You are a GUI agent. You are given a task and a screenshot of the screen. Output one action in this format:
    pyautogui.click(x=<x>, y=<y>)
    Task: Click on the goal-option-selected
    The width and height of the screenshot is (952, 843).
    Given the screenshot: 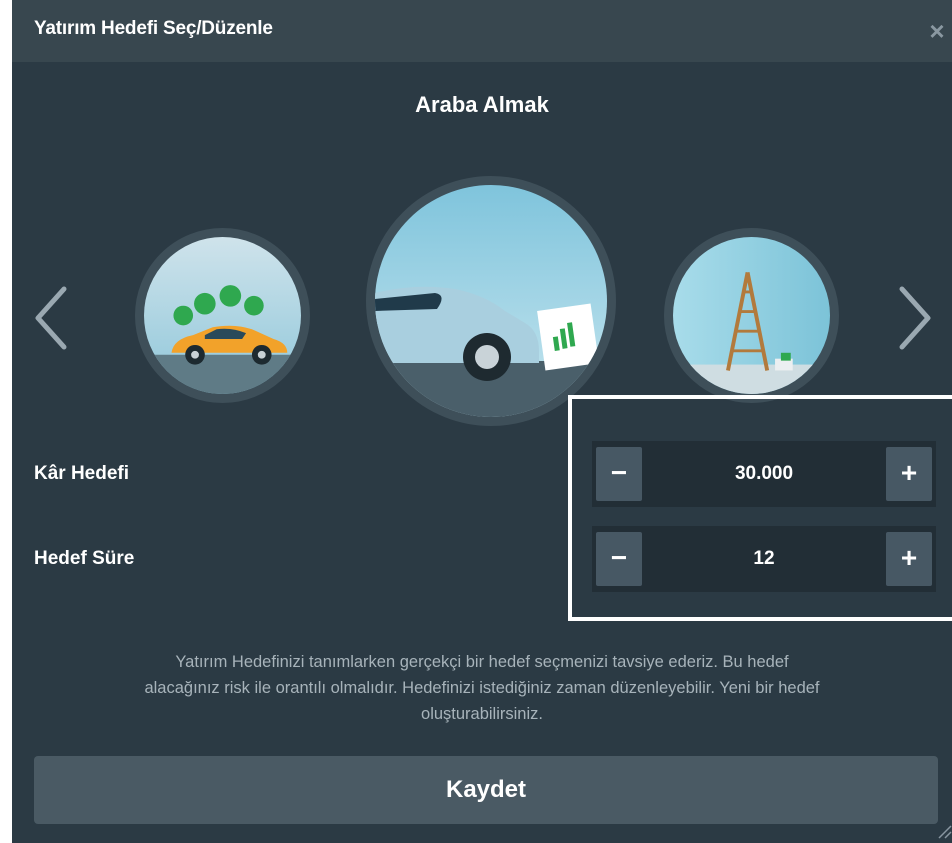 What is the action you would take?
    pyautogui.click(x=491, y=301)
    